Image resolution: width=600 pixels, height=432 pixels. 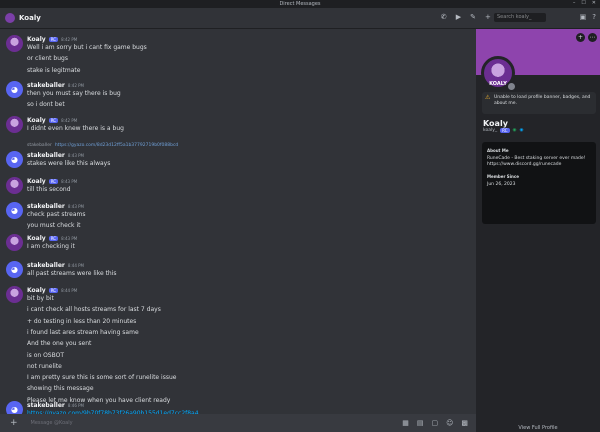 What do you see at coordinates (520, 17) in the screenshot?
I see `search-input: Search koaly_` at bounding box center [520, 17].